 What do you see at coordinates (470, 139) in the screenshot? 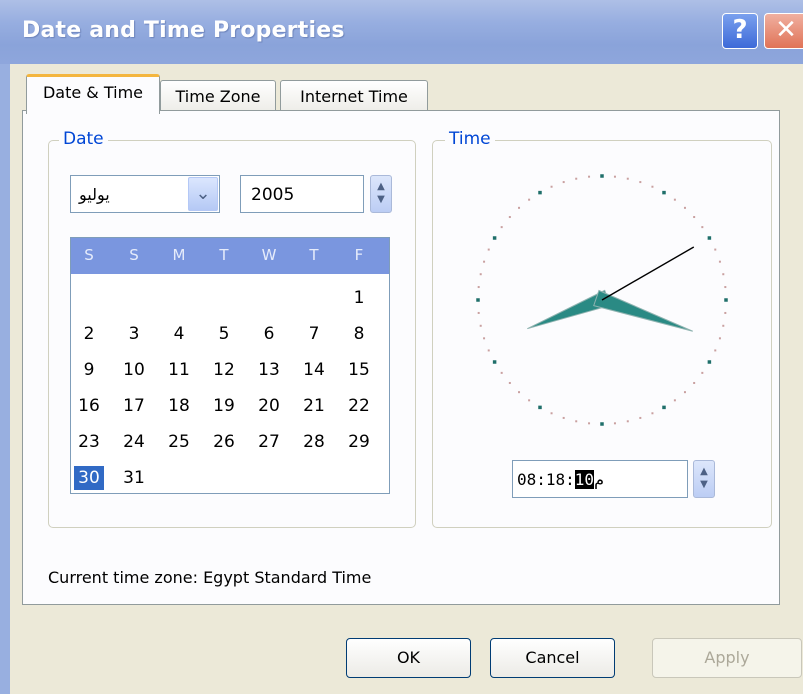
I see `time-group-label: Time` at bounding box center [470, 139].